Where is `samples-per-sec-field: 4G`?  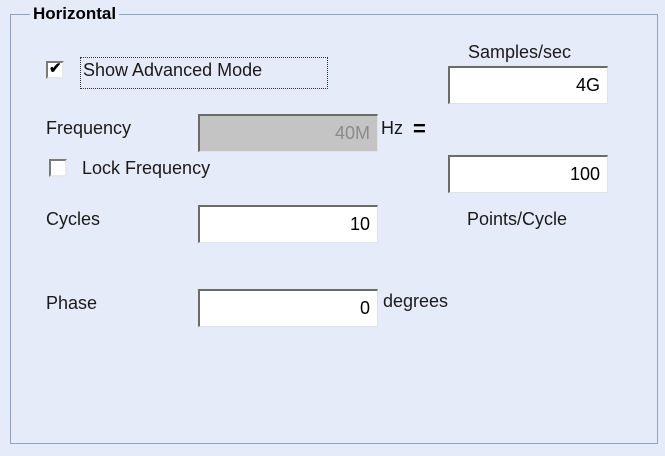
samples-per-sec-field: 4G is located at coordinates (528, 85).